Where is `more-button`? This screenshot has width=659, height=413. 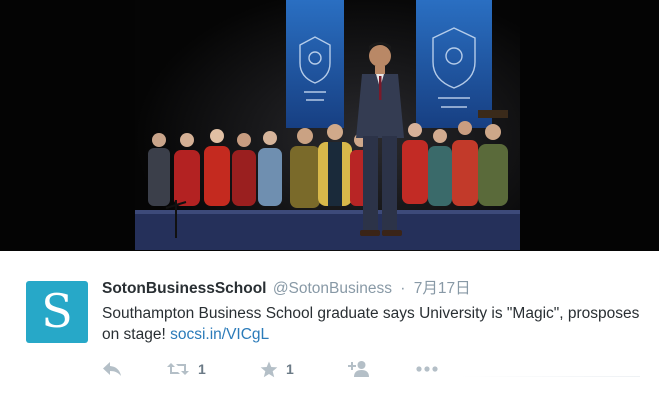 more-button is located at coordinates (427, 369).